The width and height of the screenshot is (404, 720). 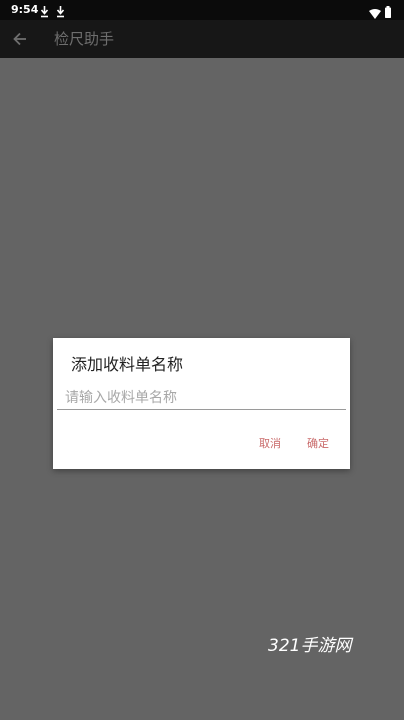 I want to click on app-bar: 检尺助手, so click(x=202, y=39).